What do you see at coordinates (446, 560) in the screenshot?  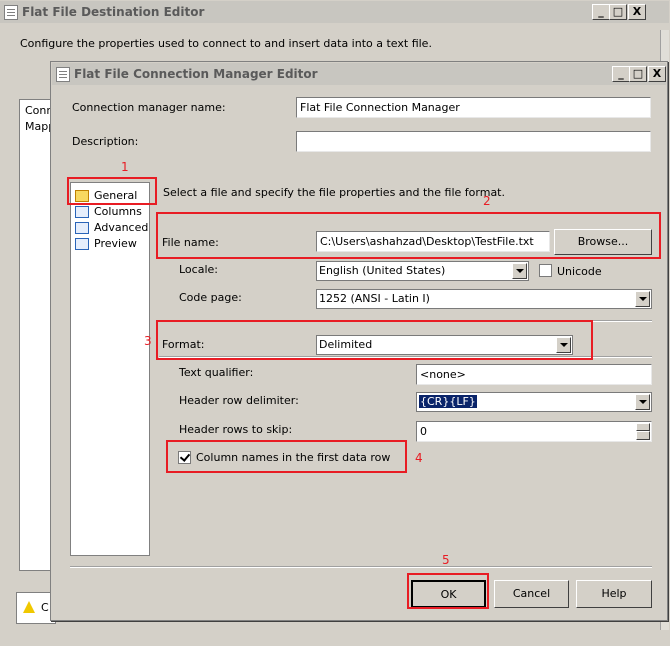 I see `annotation-number: 5` at bounding box center [446, 560].